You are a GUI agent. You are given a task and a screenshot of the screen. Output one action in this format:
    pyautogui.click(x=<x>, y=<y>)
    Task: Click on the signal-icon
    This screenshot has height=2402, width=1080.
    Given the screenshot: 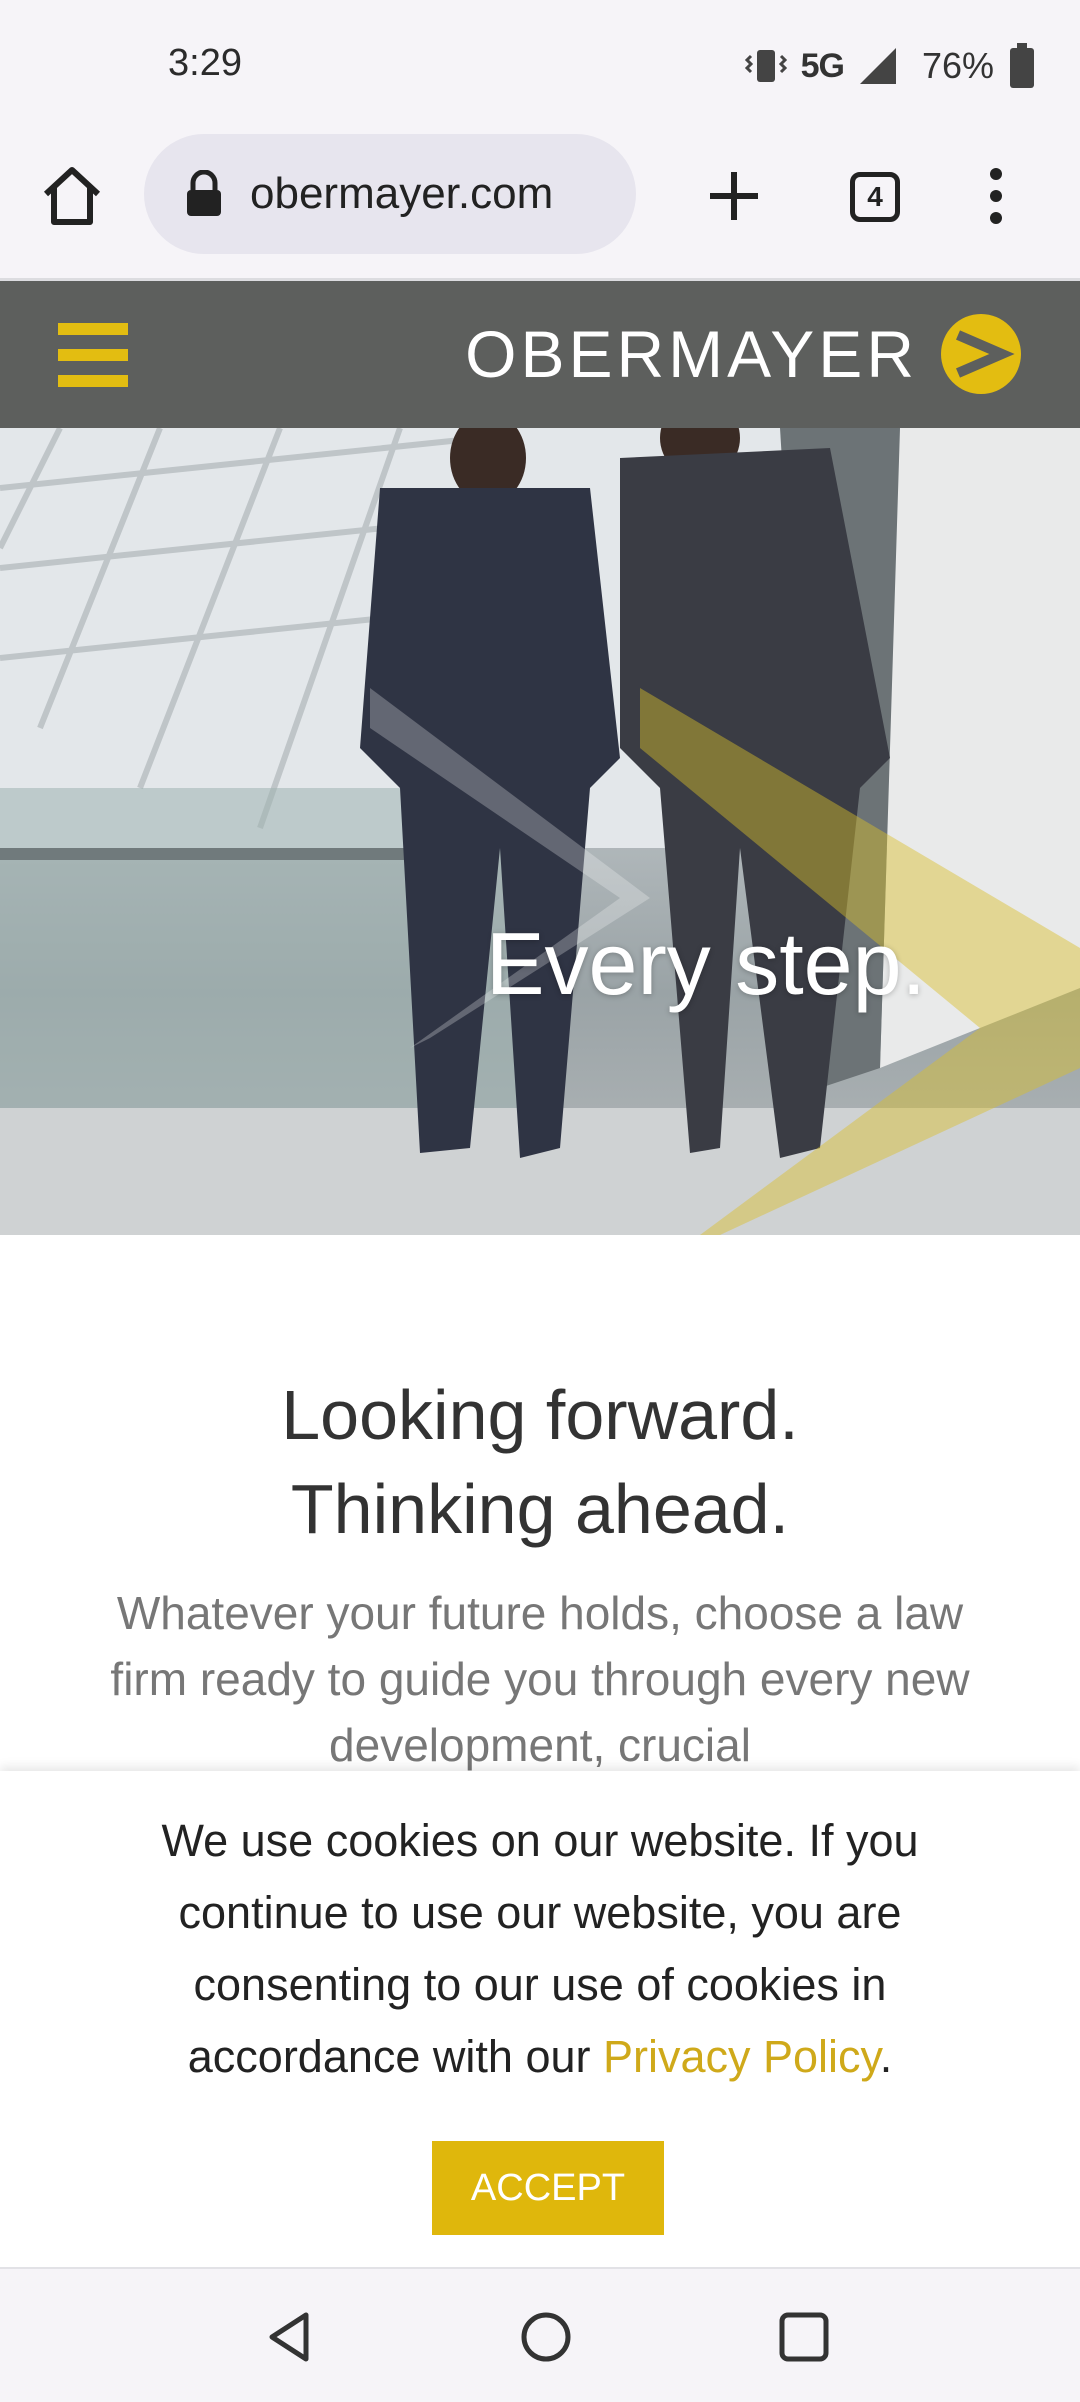 What is the action you would take?
    pyautogui.click(x=877, y=66)
    